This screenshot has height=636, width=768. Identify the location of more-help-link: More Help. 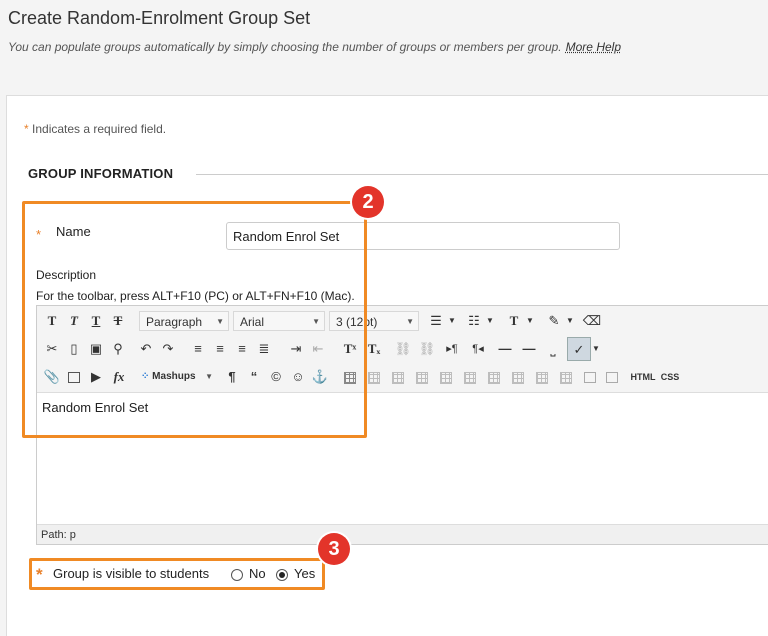
(593, 47).